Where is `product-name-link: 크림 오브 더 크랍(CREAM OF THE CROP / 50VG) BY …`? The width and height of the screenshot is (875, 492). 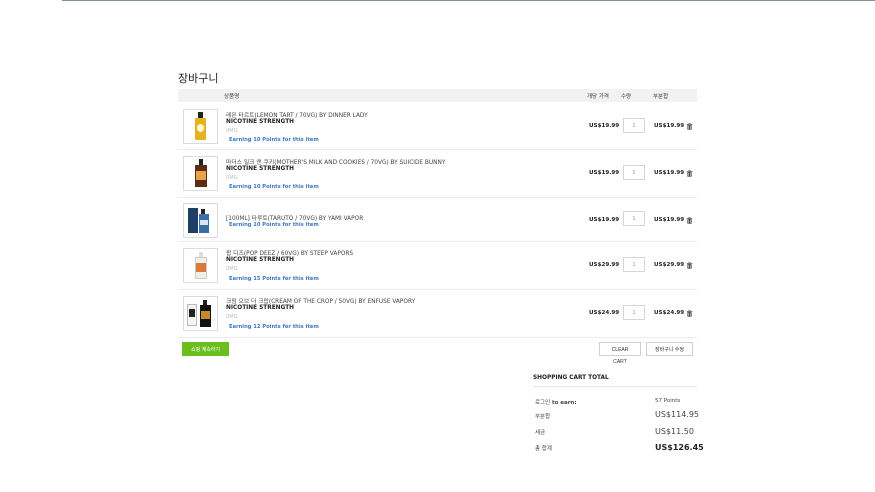 product-name-link: 크림 오브 더 크랍(CREAM OF THE CROP / 50VG) BY … is located at coordinates (320, 300).